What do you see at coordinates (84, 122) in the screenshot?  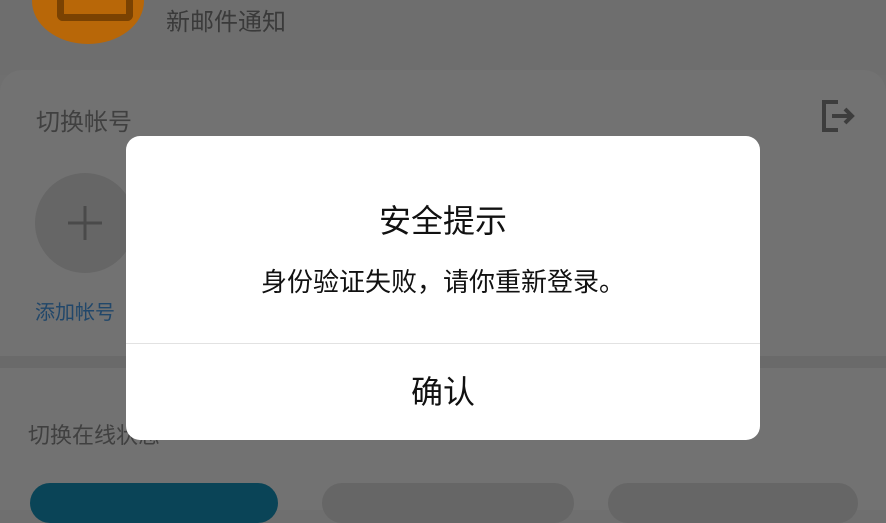 I see `switch-account-title: 切换帐号` at bounding box center [84, 122].